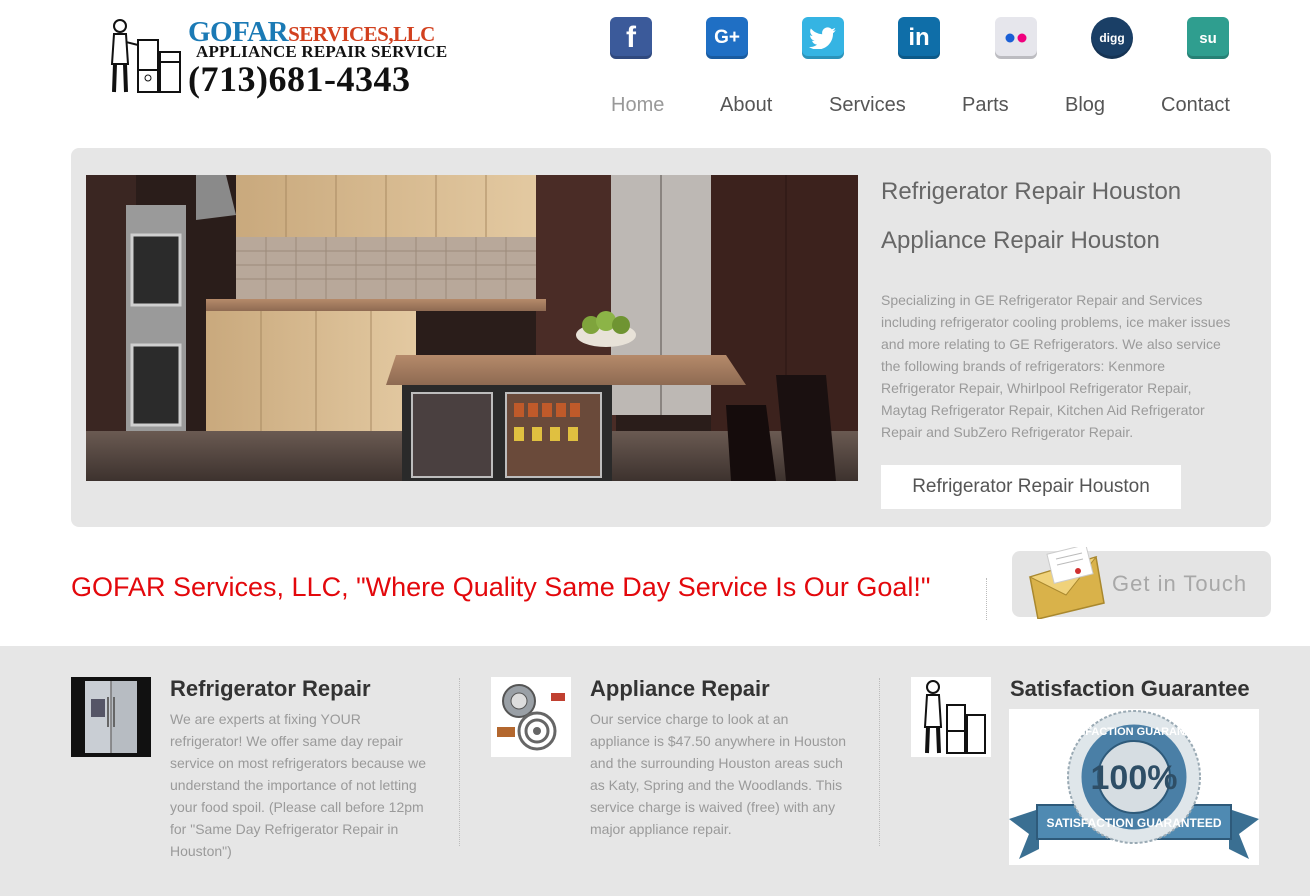  I want to click on badge-percent: 100%, so click(1134, 778).